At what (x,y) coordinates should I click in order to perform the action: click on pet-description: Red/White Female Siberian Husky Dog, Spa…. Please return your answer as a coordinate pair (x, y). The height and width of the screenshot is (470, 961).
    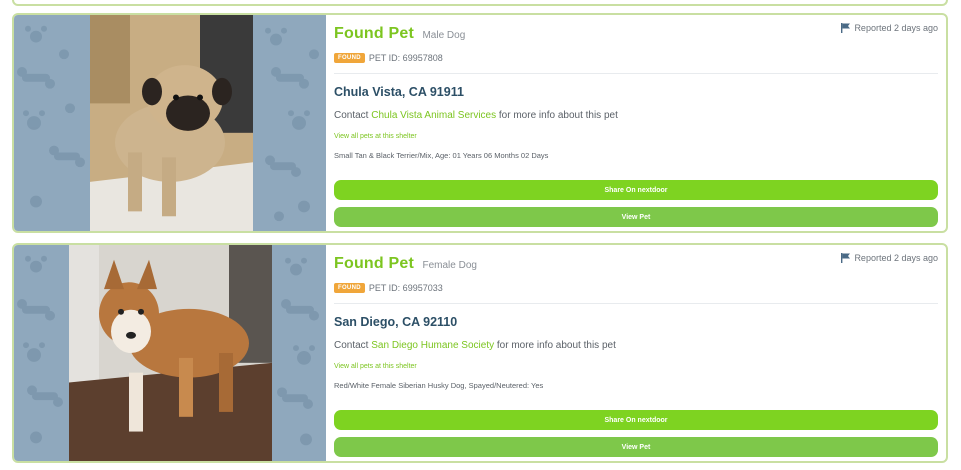
    Looking at the image, I should click on (439, 385).